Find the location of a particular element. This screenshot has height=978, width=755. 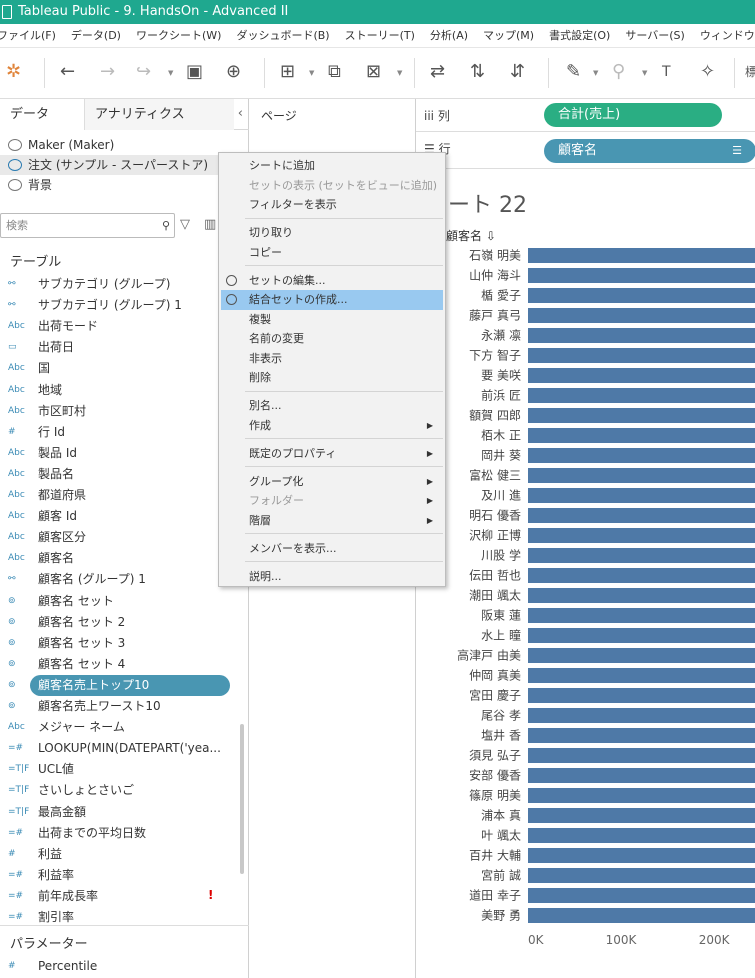

redo-icon: → is located at coordinates (107, 72).